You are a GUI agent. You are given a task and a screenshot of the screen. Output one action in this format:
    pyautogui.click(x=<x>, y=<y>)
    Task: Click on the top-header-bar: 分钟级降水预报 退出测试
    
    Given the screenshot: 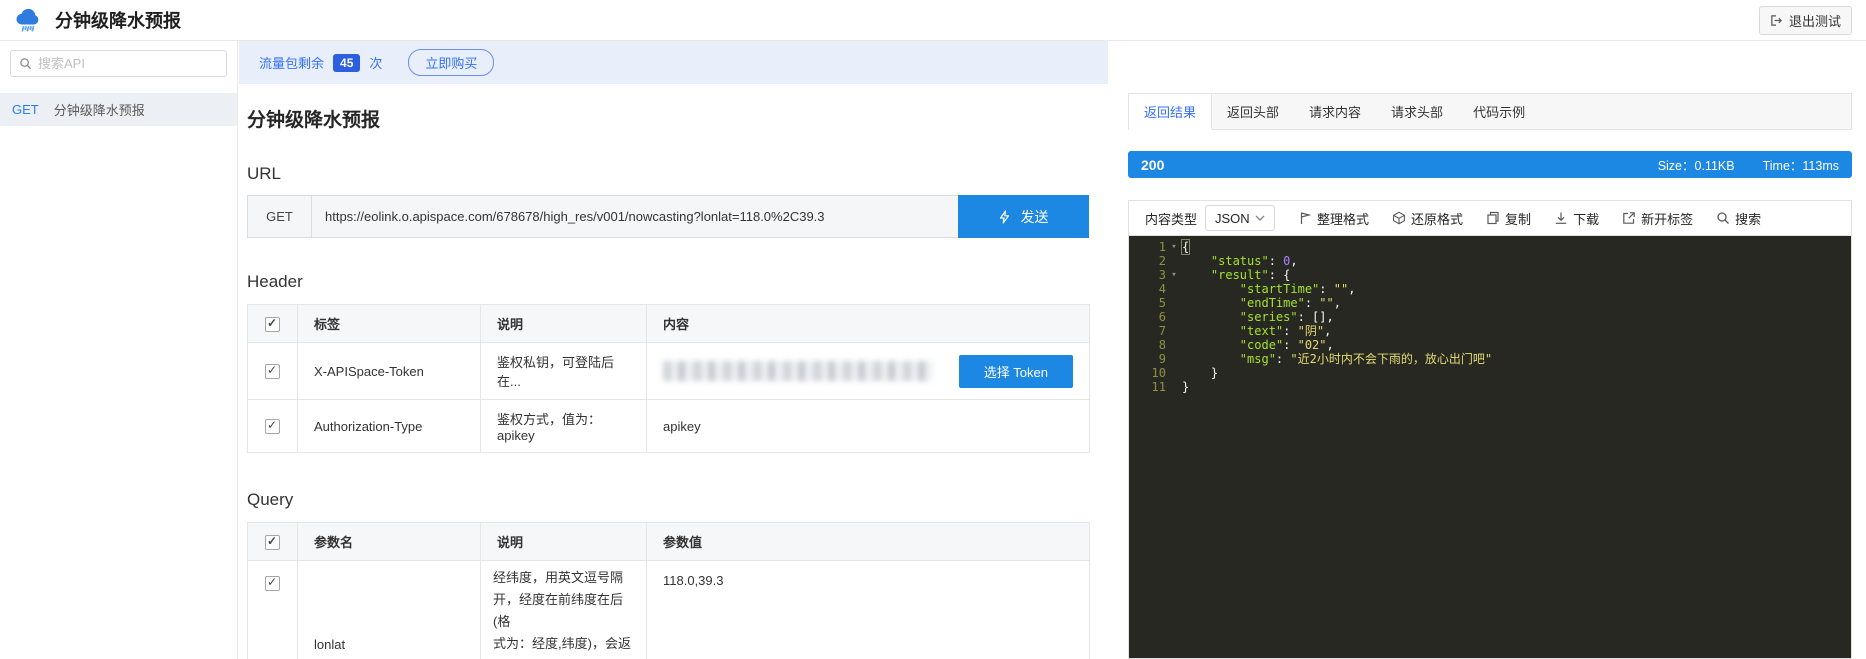 What is the action you would take?
    pyautogui.click(x=933, y=20)
    